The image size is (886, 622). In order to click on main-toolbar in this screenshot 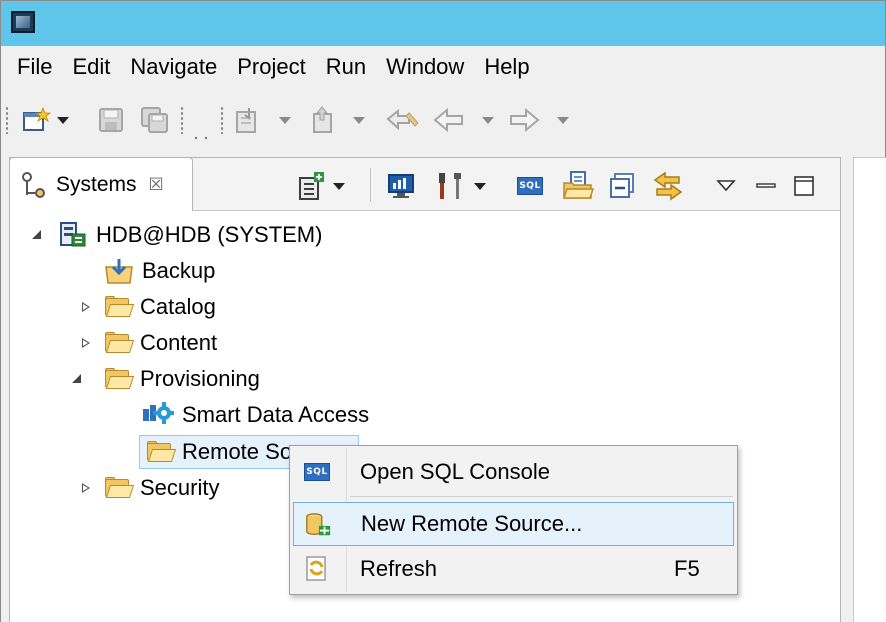, I will do `click(443, 120)`.